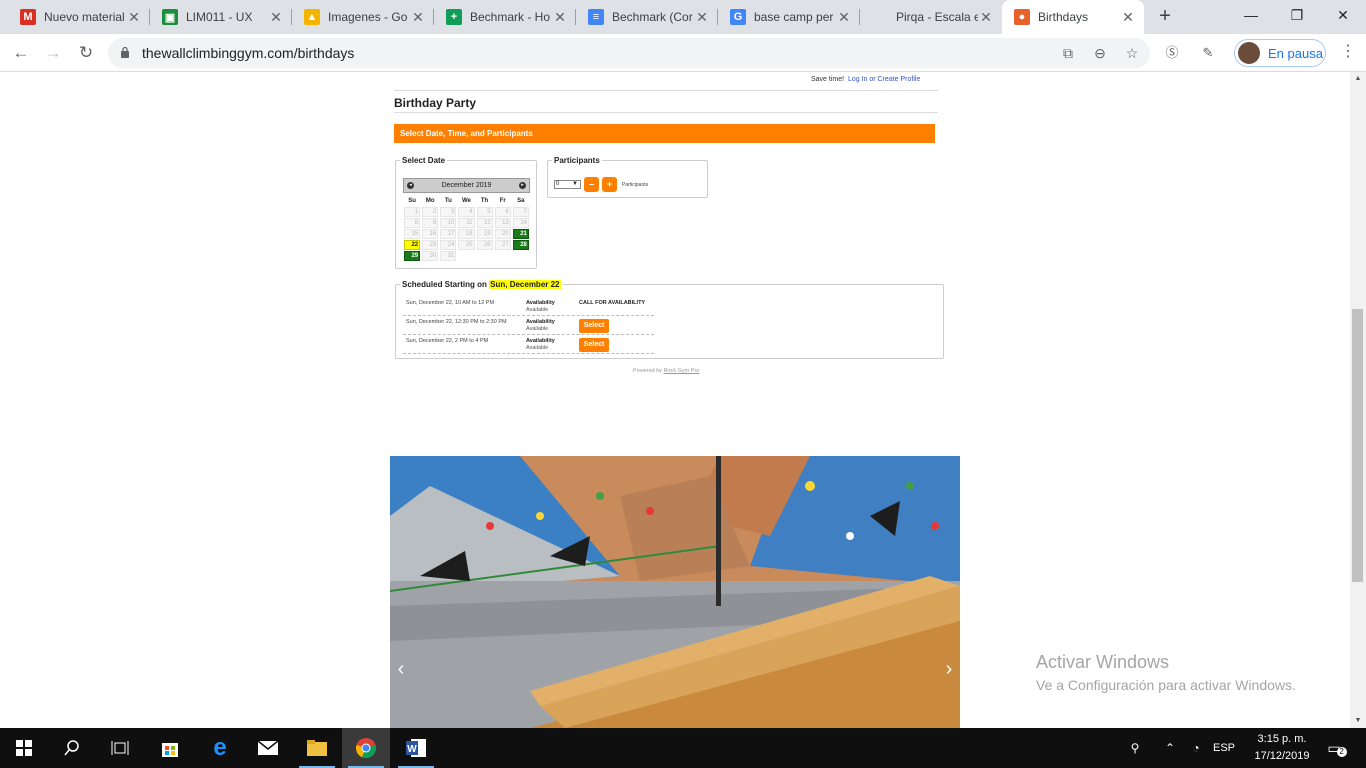 This screenshot has width=1366, height=768. Describe the element at coordinates (448, 201) in the screenshot. I see `weekday-label: Tu` at that location.